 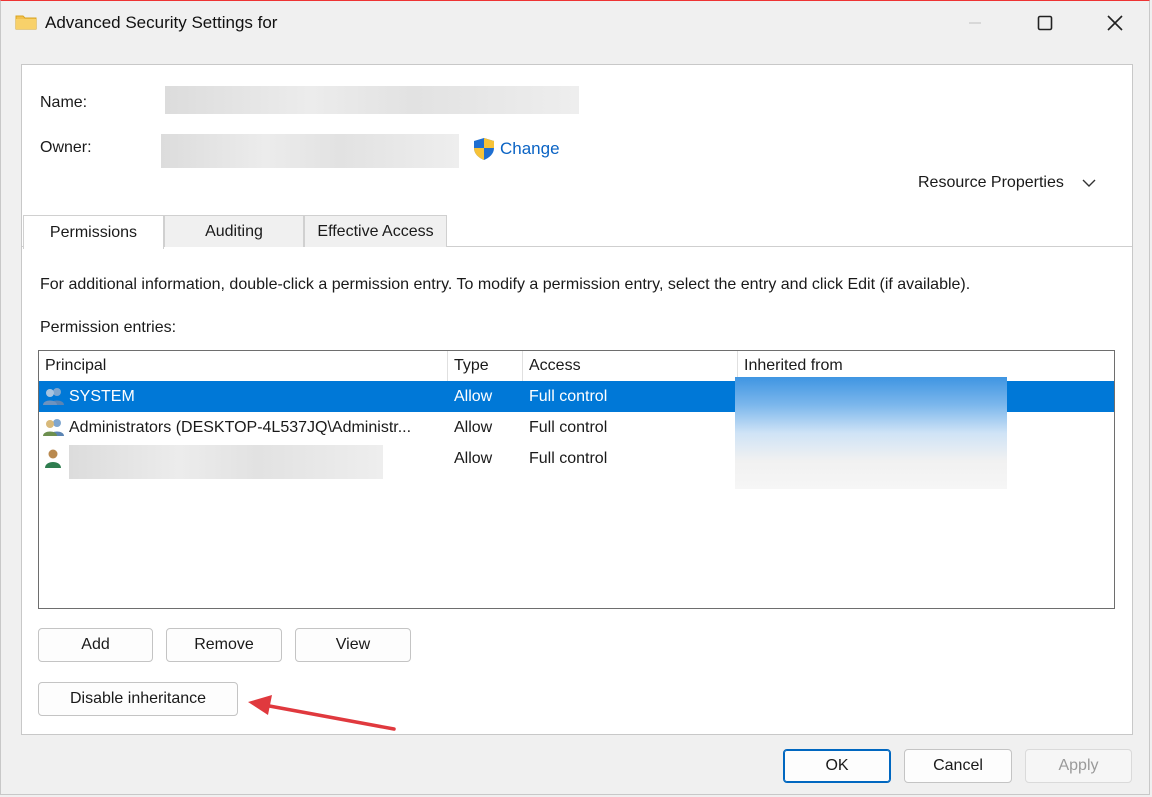 I want to click on add-button: Add, so click(x=95, y=645).